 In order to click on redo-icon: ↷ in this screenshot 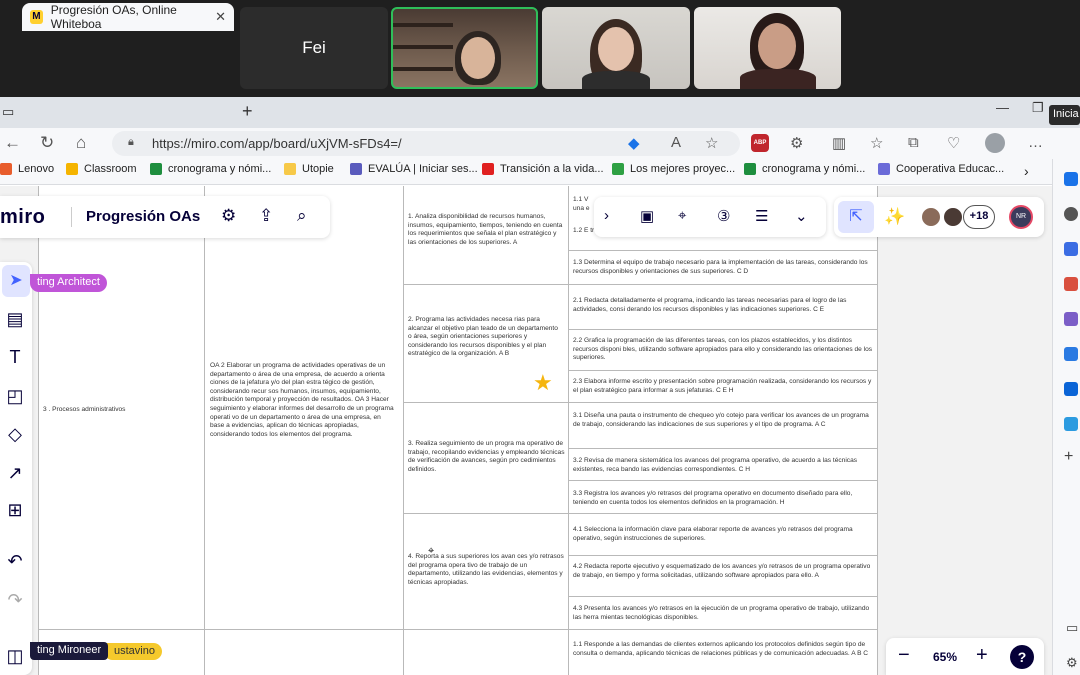, I will do `click(15, 600)`.